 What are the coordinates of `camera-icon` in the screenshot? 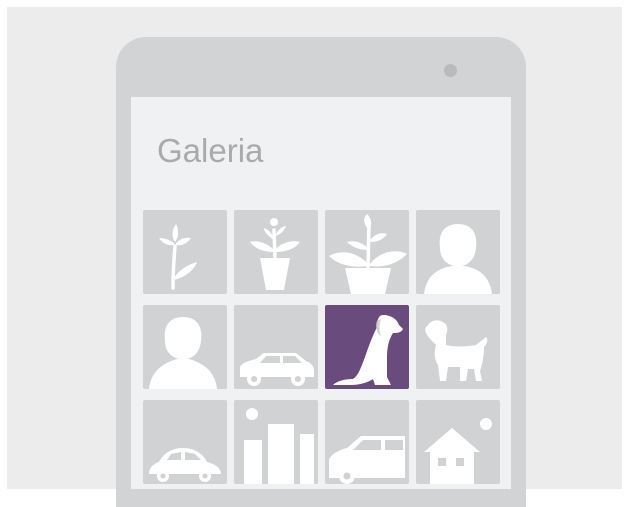 It's located at (450, 70).